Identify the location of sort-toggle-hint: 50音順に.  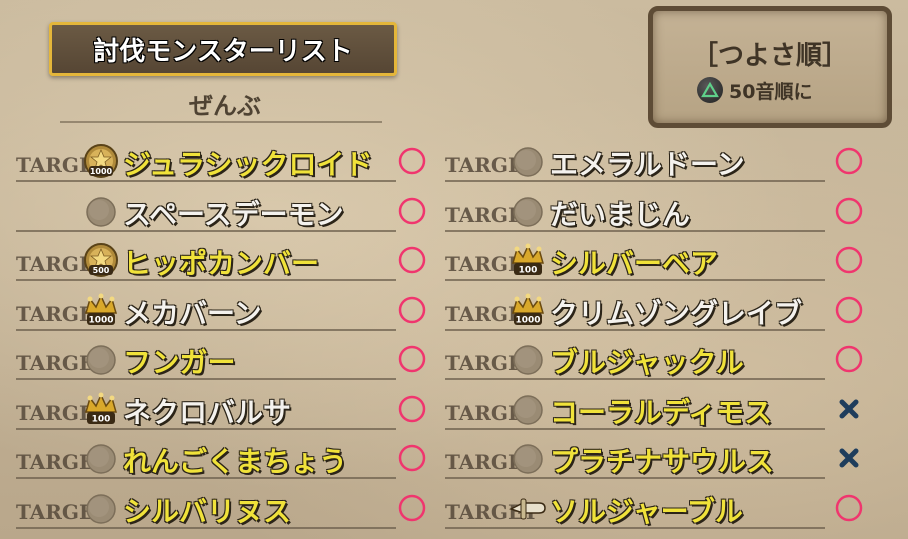
(754, 90).